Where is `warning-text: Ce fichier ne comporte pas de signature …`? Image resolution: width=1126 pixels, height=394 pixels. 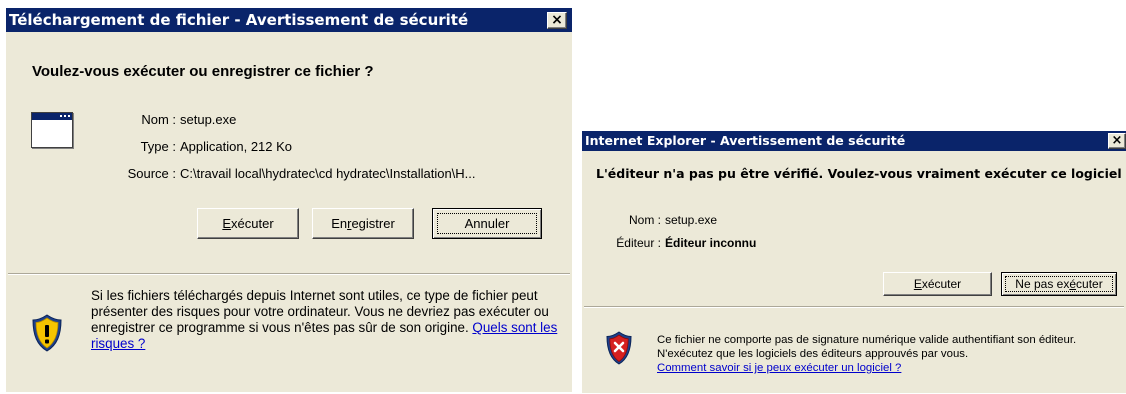
warning-text: Ce fichier ne comporte pas de signature … is located at coordinates (867, 354).